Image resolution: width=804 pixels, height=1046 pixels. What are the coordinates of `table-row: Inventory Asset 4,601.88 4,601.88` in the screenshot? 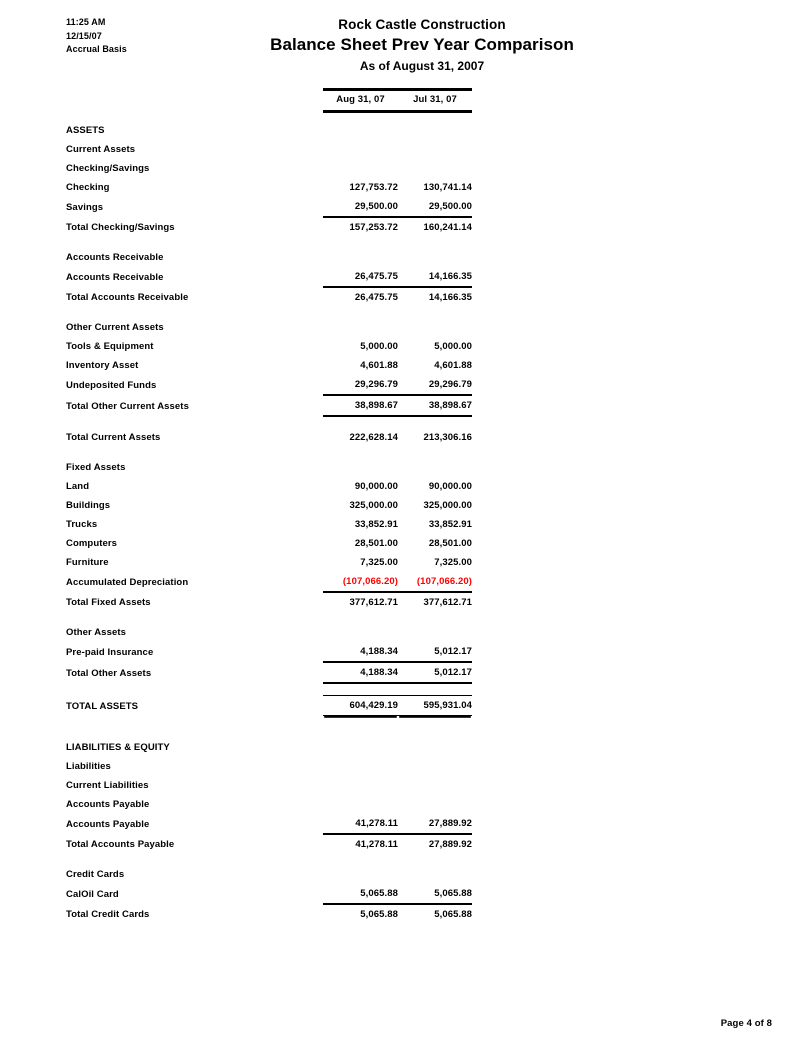 It's located at (269, 365).